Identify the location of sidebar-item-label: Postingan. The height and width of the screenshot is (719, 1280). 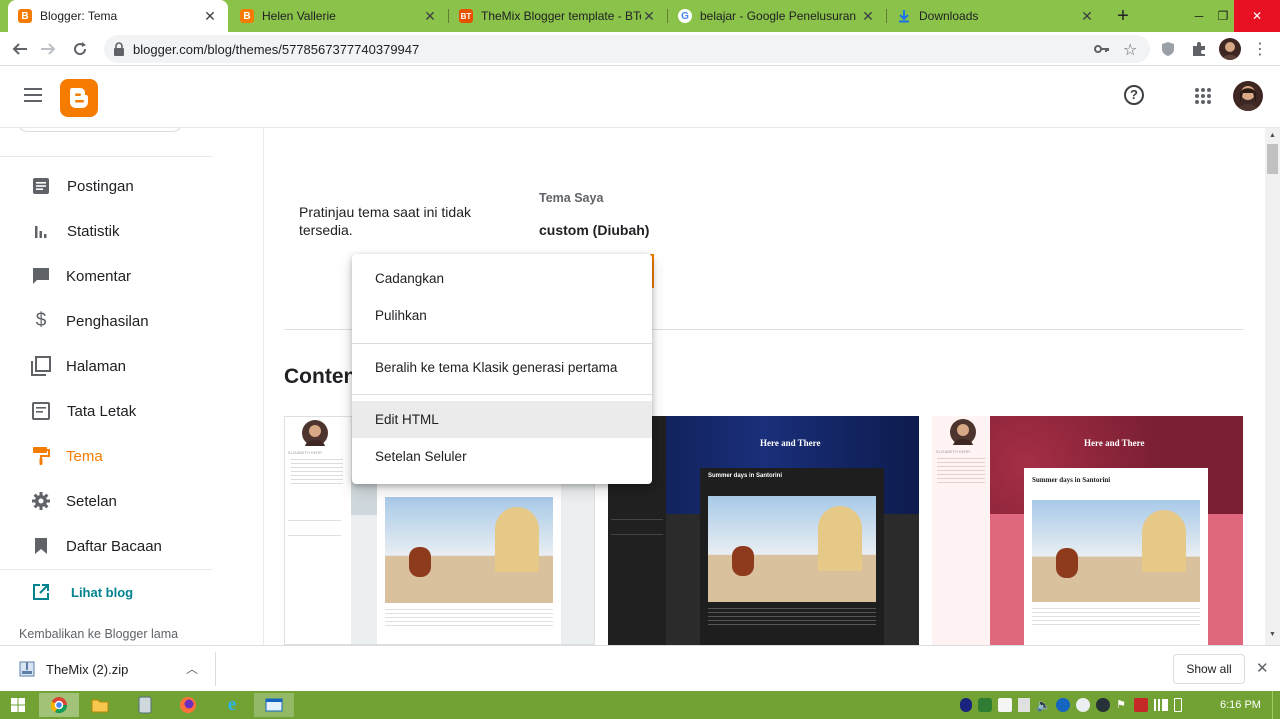
(100, 186).